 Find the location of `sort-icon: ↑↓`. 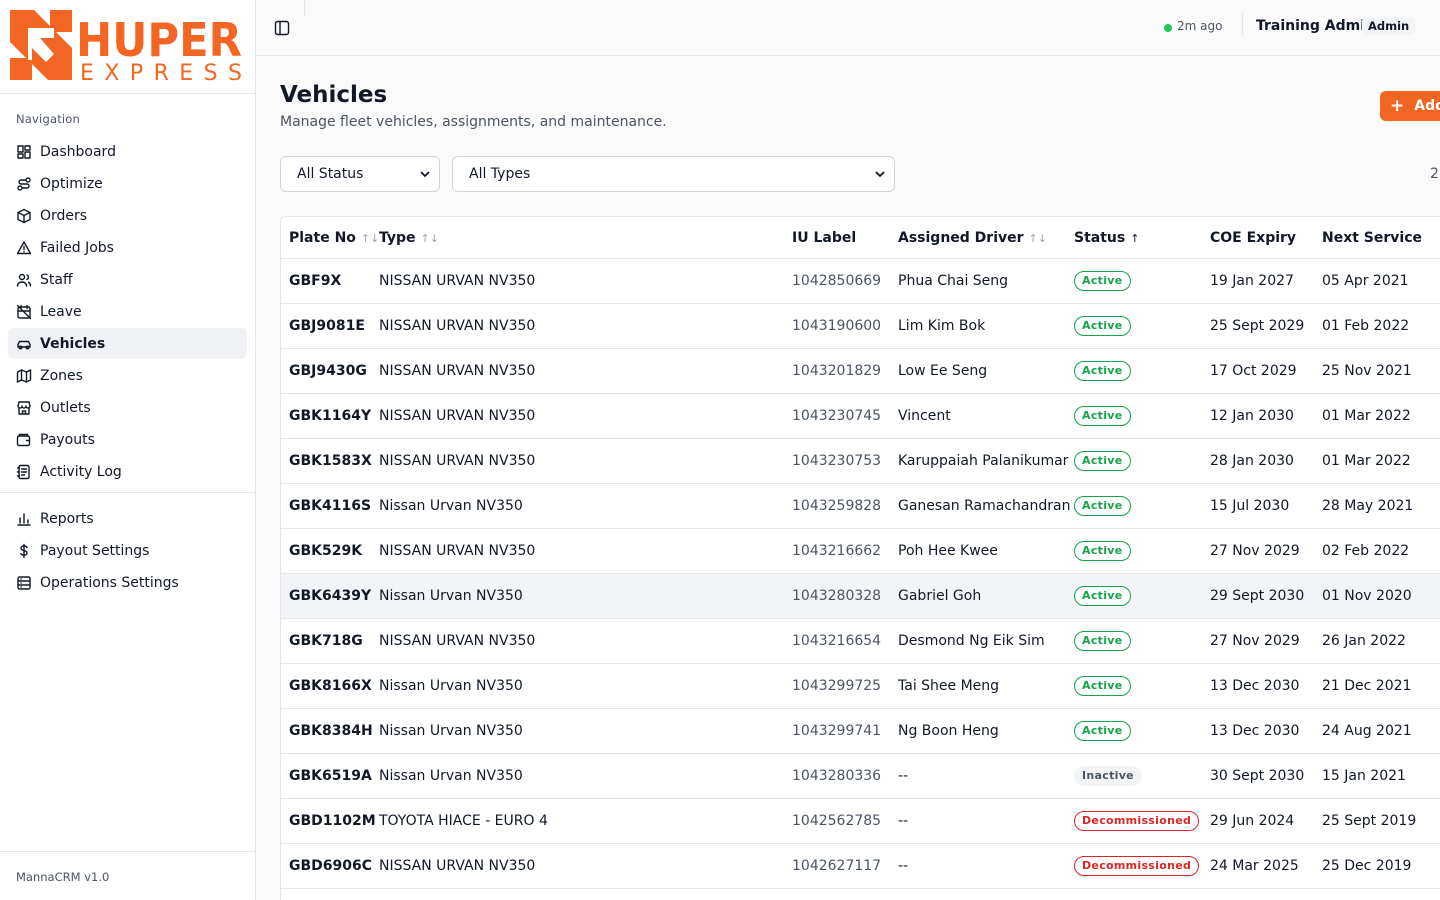

sort-icon: ↑↓ is located at coordinates (429, 238).